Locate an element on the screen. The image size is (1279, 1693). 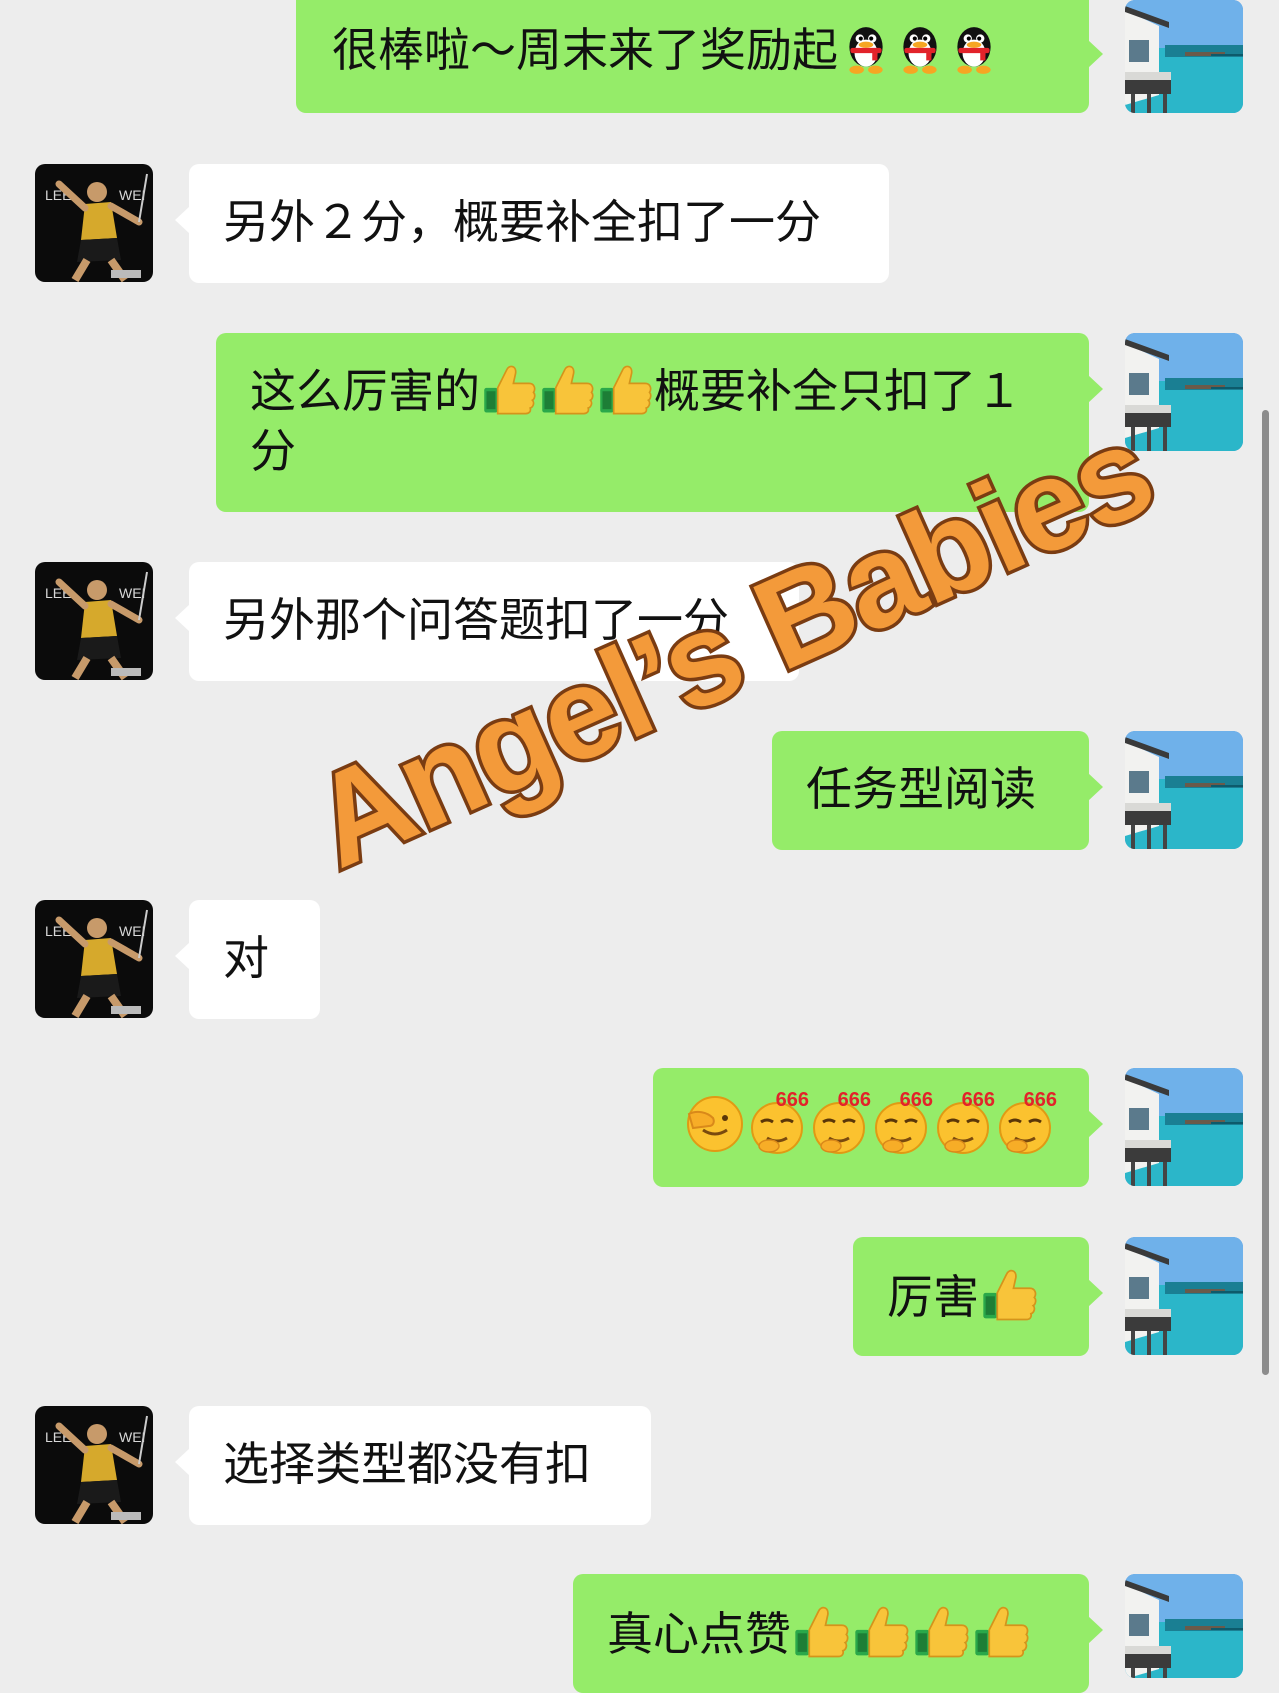
message-bubble-outgoing: 厉害 is located at coordinates (971, 1296).